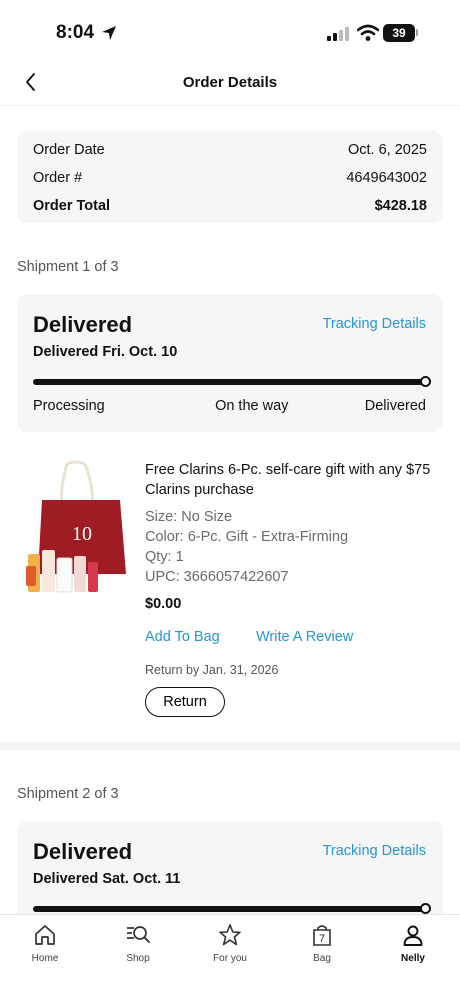  I want to click on tab-home: Home, so click(45, 943).